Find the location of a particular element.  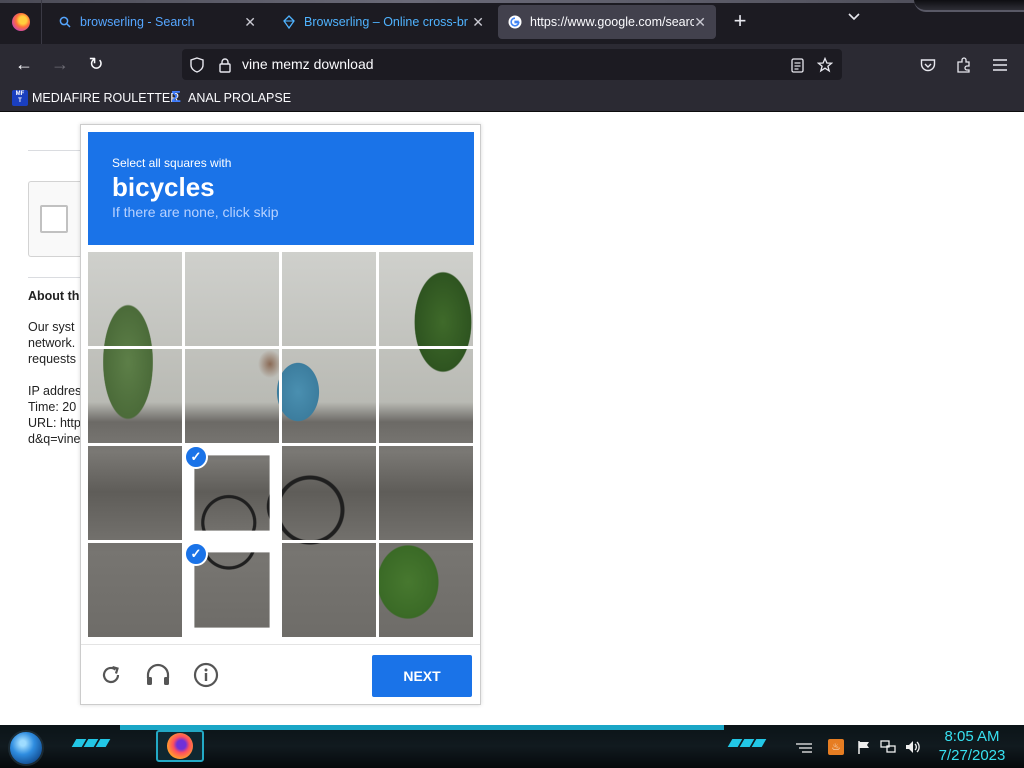

firefox-view-button is located at coordinates (21, 22).